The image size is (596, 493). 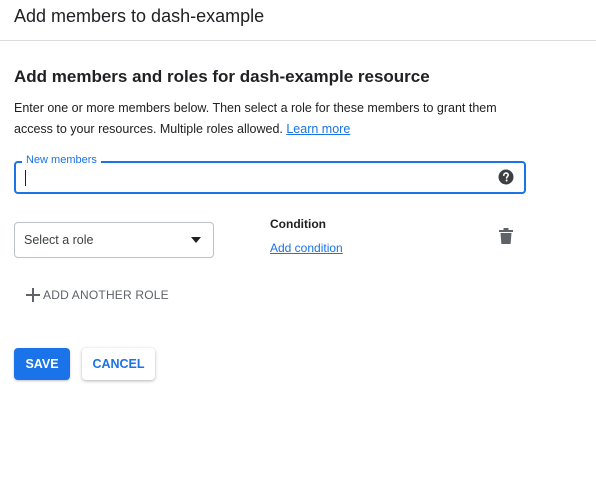 What do you see at coordinates (42, 364) in the screenshot?
I see `save-button: SAVE` at bounding box center [42, 364].